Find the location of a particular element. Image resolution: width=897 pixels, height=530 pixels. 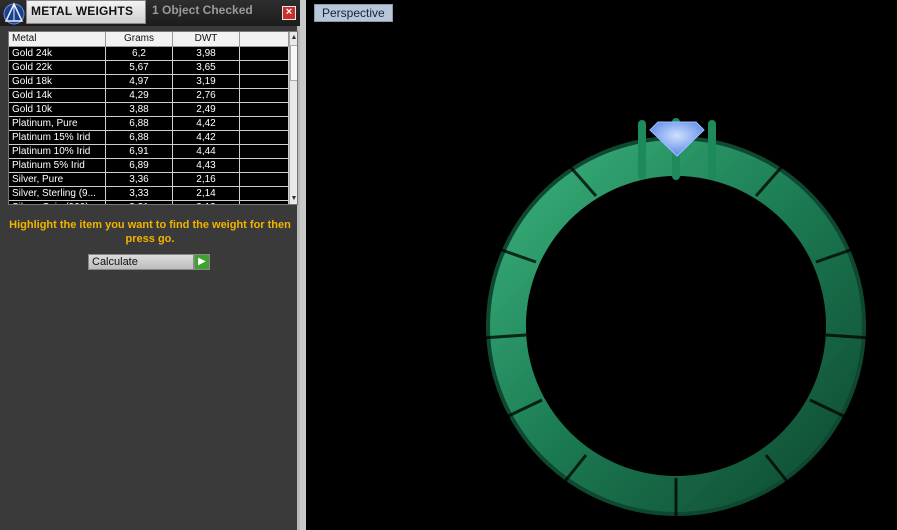

header-grams: Grams is located at coordinates (139, 39).